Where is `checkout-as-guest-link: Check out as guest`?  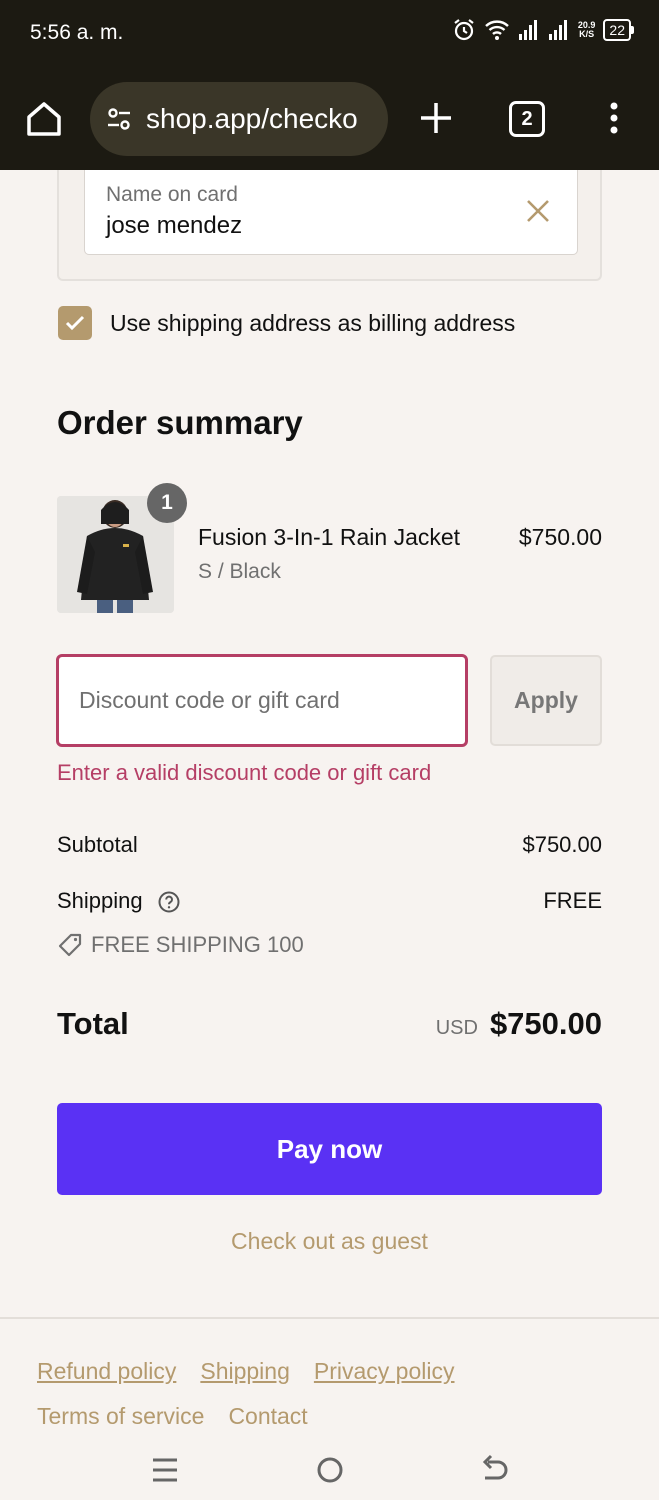 checkout-as-guest-link: Check out as guest is located at coordinates (329, 1241).